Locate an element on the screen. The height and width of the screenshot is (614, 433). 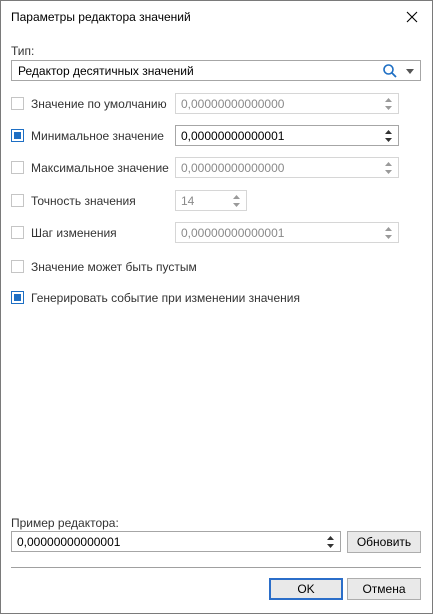
precision-text: 14 is located at coordinates (188, 201).